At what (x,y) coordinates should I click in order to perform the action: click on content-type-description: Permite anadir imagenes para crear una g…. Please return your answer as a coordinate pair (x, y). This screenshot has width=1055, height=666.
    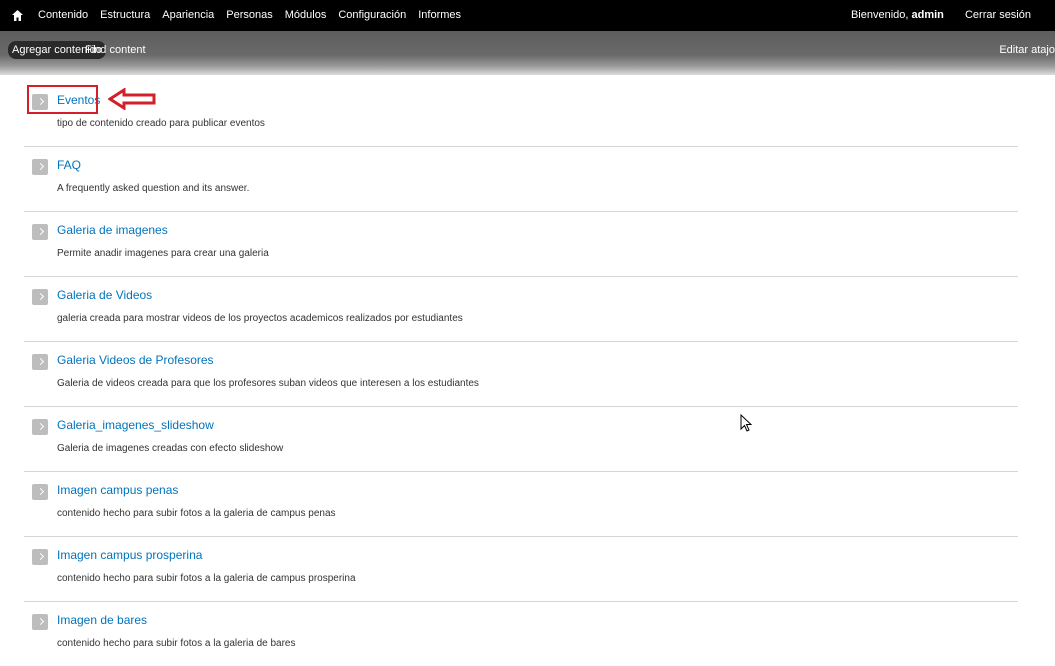
    Looking at the image, I should click on (163, 253).